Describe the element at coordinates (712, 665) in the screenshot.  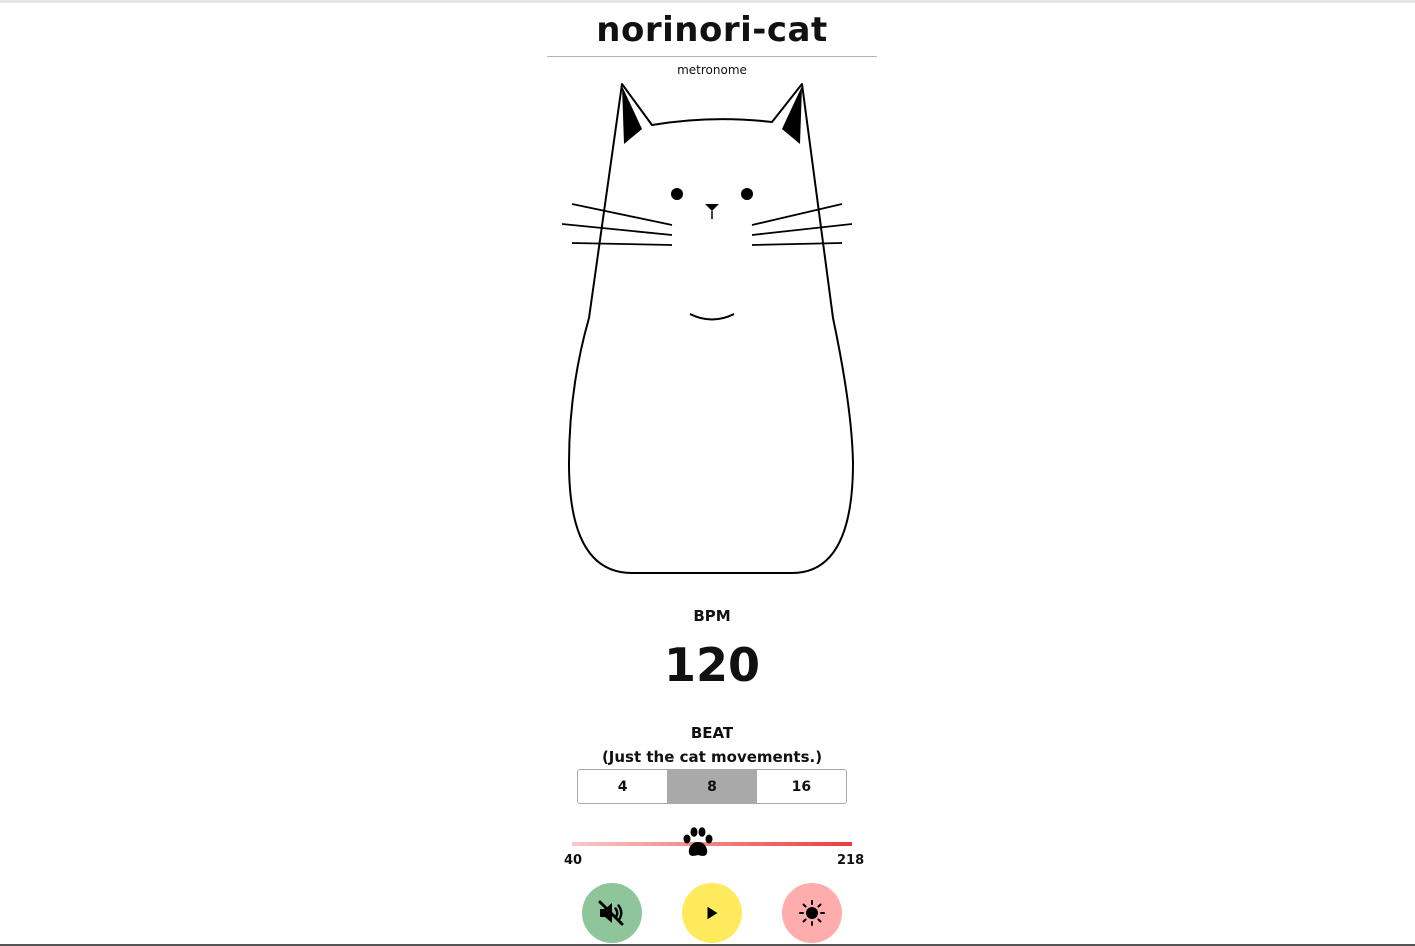
I see `bpm-value: 120` at that location.